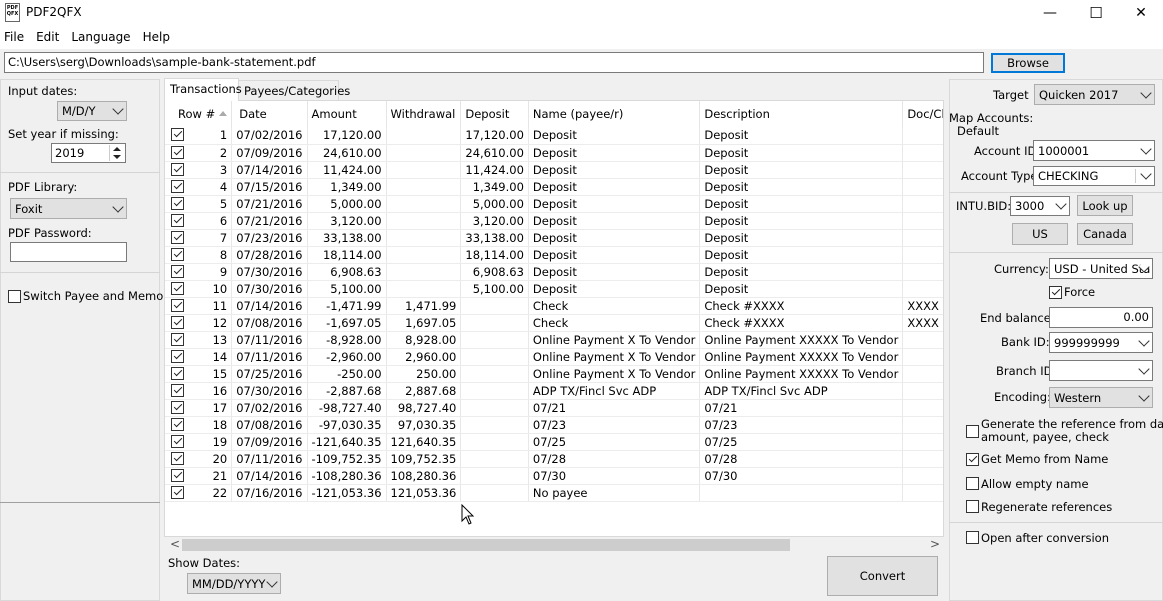  What do you see at coordinates (1101, 317) in the screenshot?
I see `end-balance-input: 0.00` at bounding box center [1101, 317].